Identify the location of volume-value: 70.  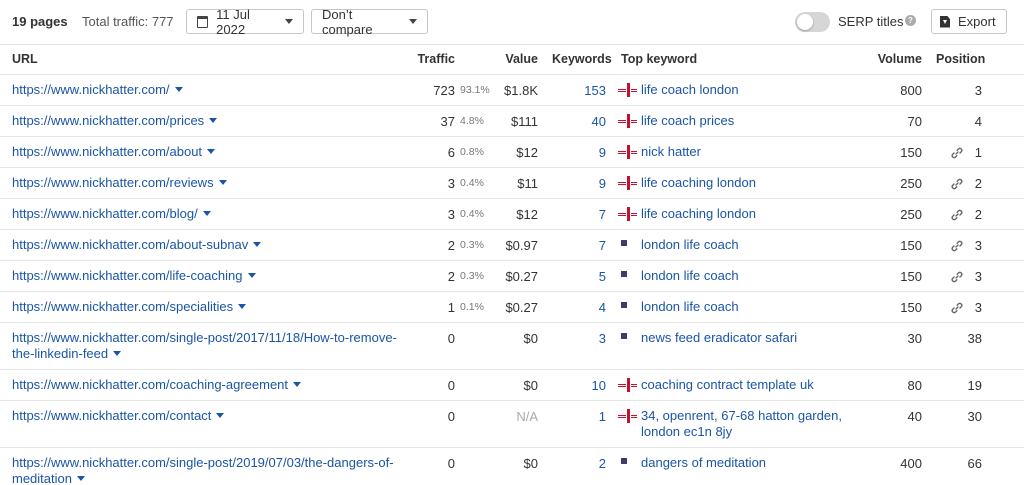
(914, 121).